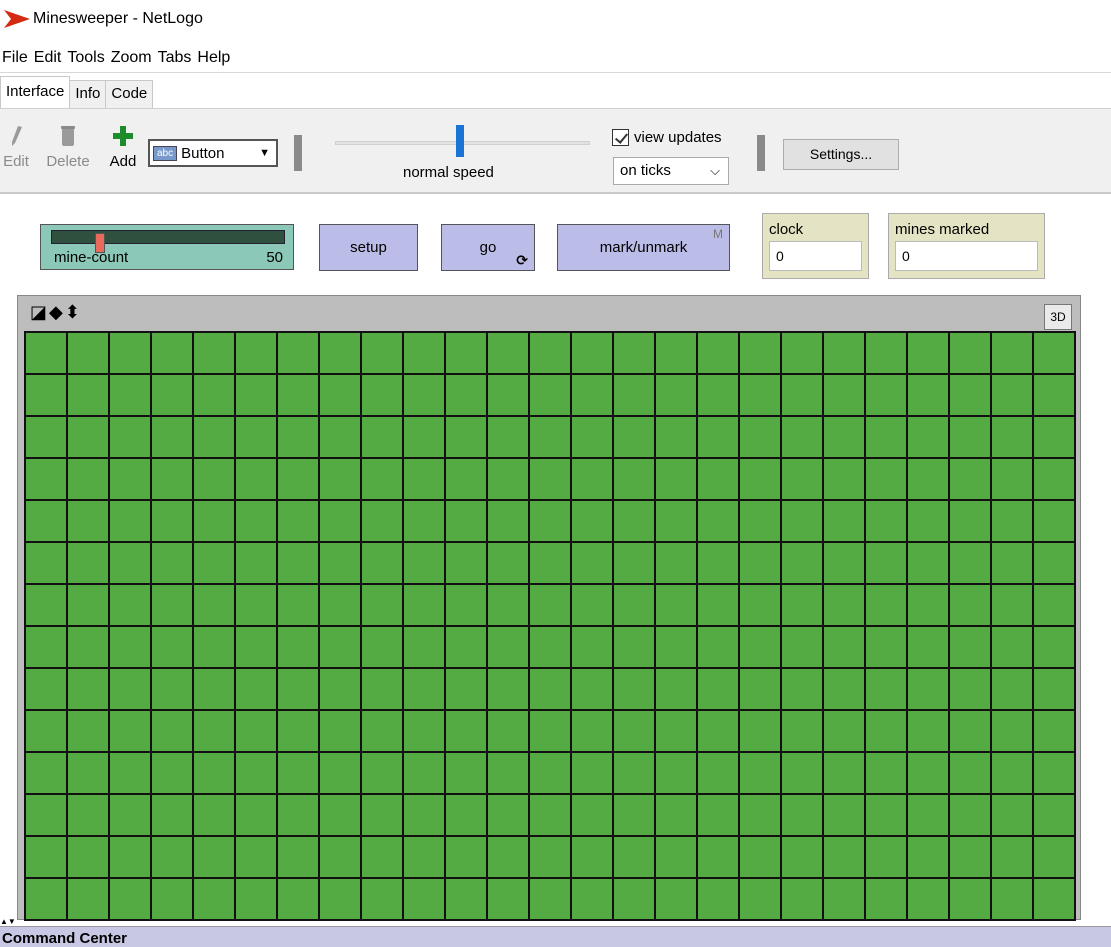  Describe the element at coordinates (35, 92) in the screenshot. I see `tab-interface: Interface` at that location.